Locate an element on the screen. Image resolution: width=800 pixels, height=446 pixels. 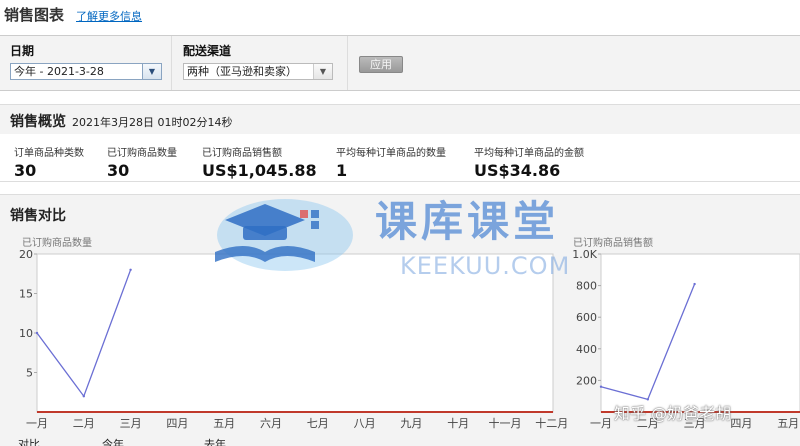
zhihu-watermark: 知乎 @奶爸老胡 is located at coordinates (673, 413).